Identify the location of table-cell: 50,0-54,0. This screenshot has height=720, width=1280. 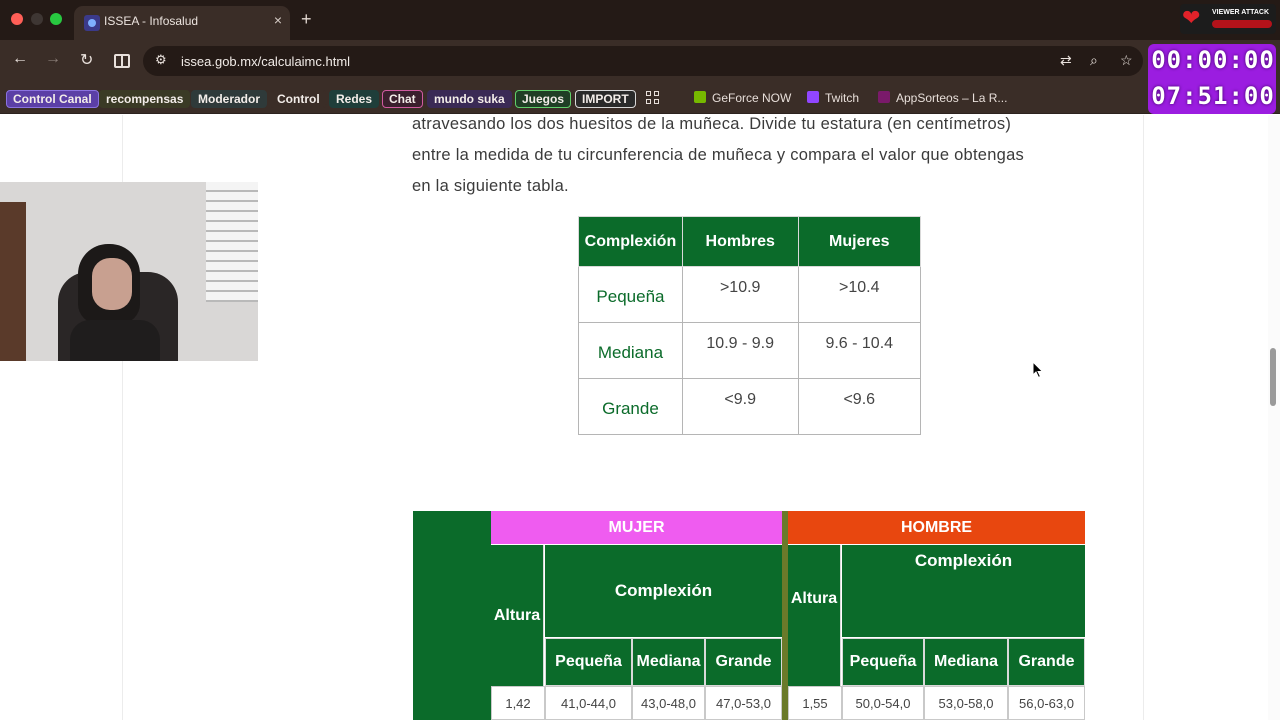
(883, 703).